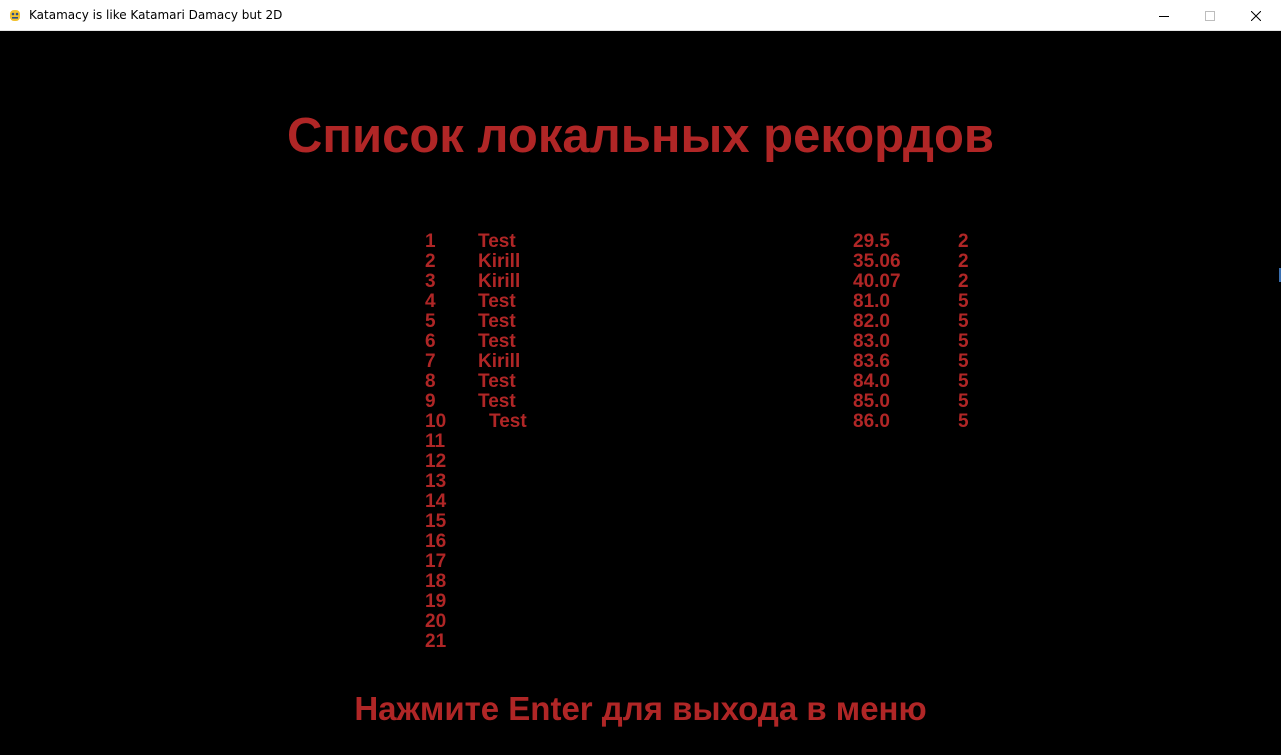 The image size is (1281, 755). I want to click on record-rank: 1, so click(430, 241).